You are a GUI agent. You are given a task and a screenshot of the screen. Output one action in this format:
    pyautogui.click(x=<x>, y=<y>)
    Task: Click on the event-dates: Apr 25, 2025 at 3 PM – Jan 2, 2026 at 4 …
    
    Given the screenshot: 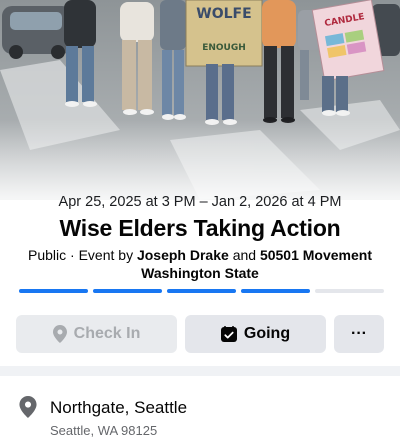 What is the action you would take?
    pyautogui.click(x=200, y=202)
    